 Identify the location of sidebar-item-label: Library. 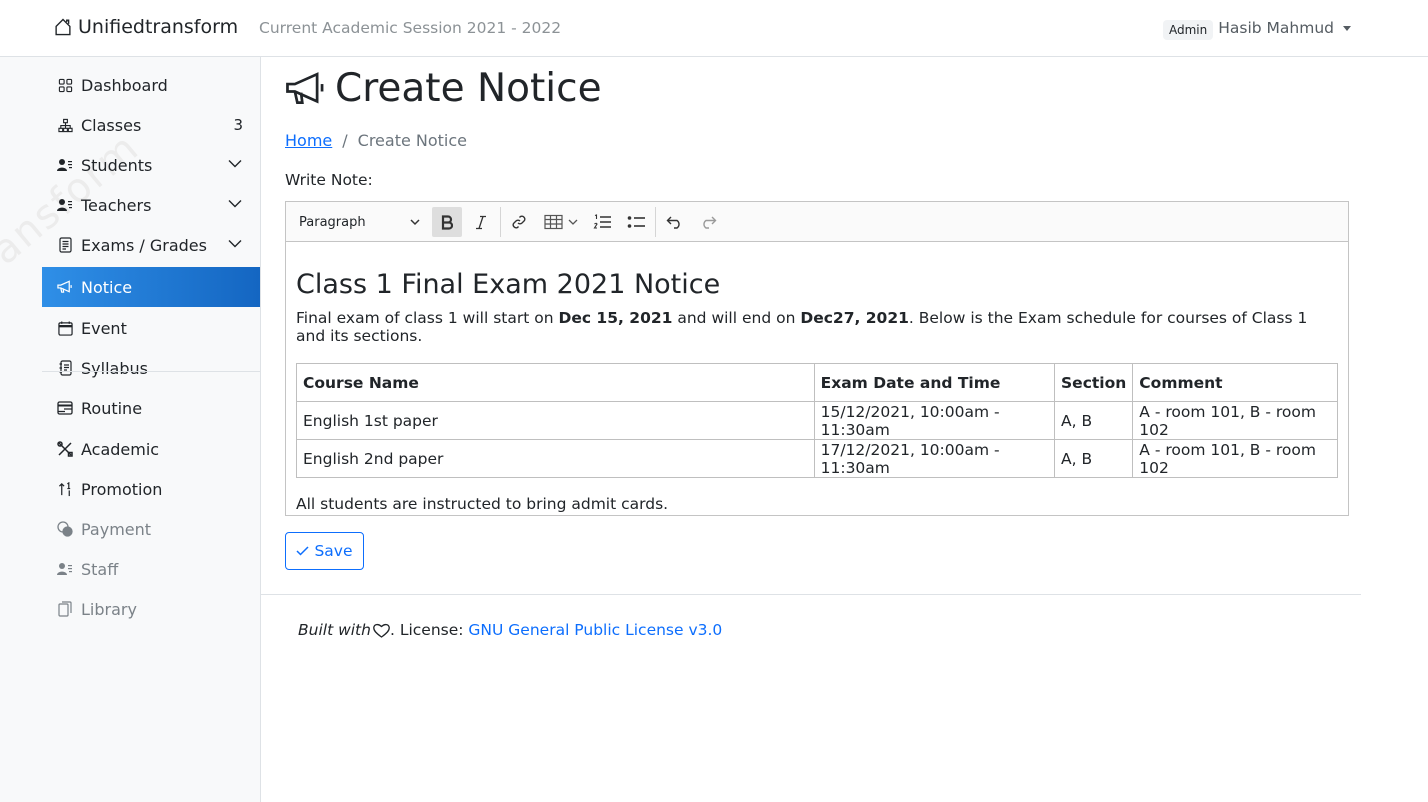
(109, 609).